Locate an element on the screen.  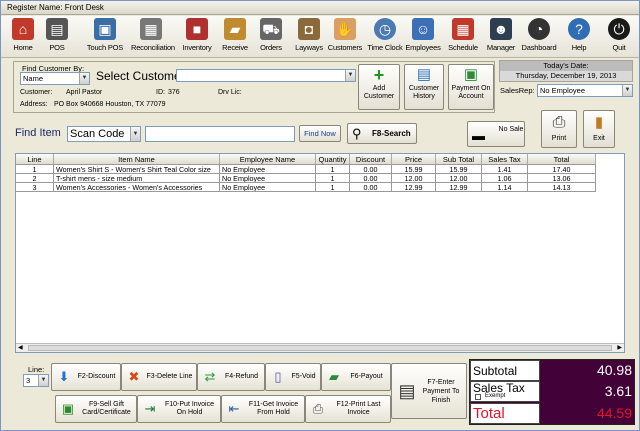
toolbar-receive: ▰ Receive is located at coordinates (235, 37).